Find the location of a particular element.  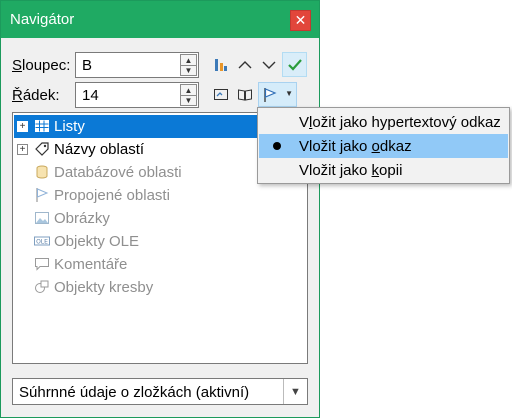

up-arrow-icon is located at coordinates (245, 65).